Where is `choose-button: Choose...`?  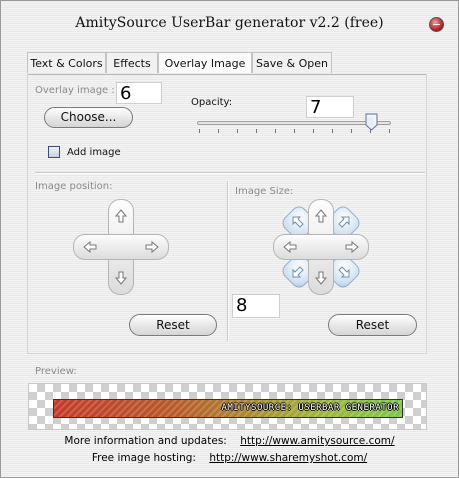
choose-button: Choose... is located at coordinates (88, 117).